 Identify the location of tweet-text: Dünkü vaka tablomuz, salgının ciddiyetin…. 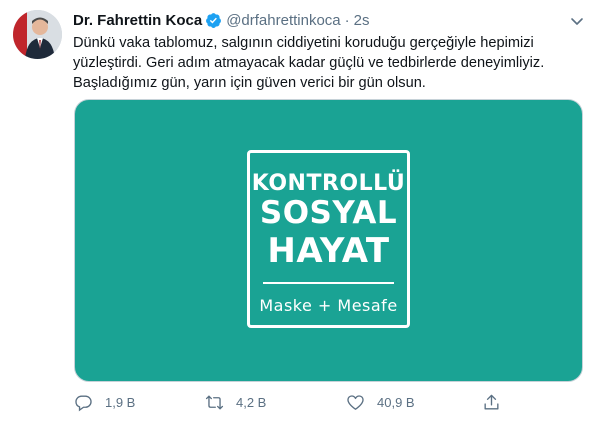
(330, 63).